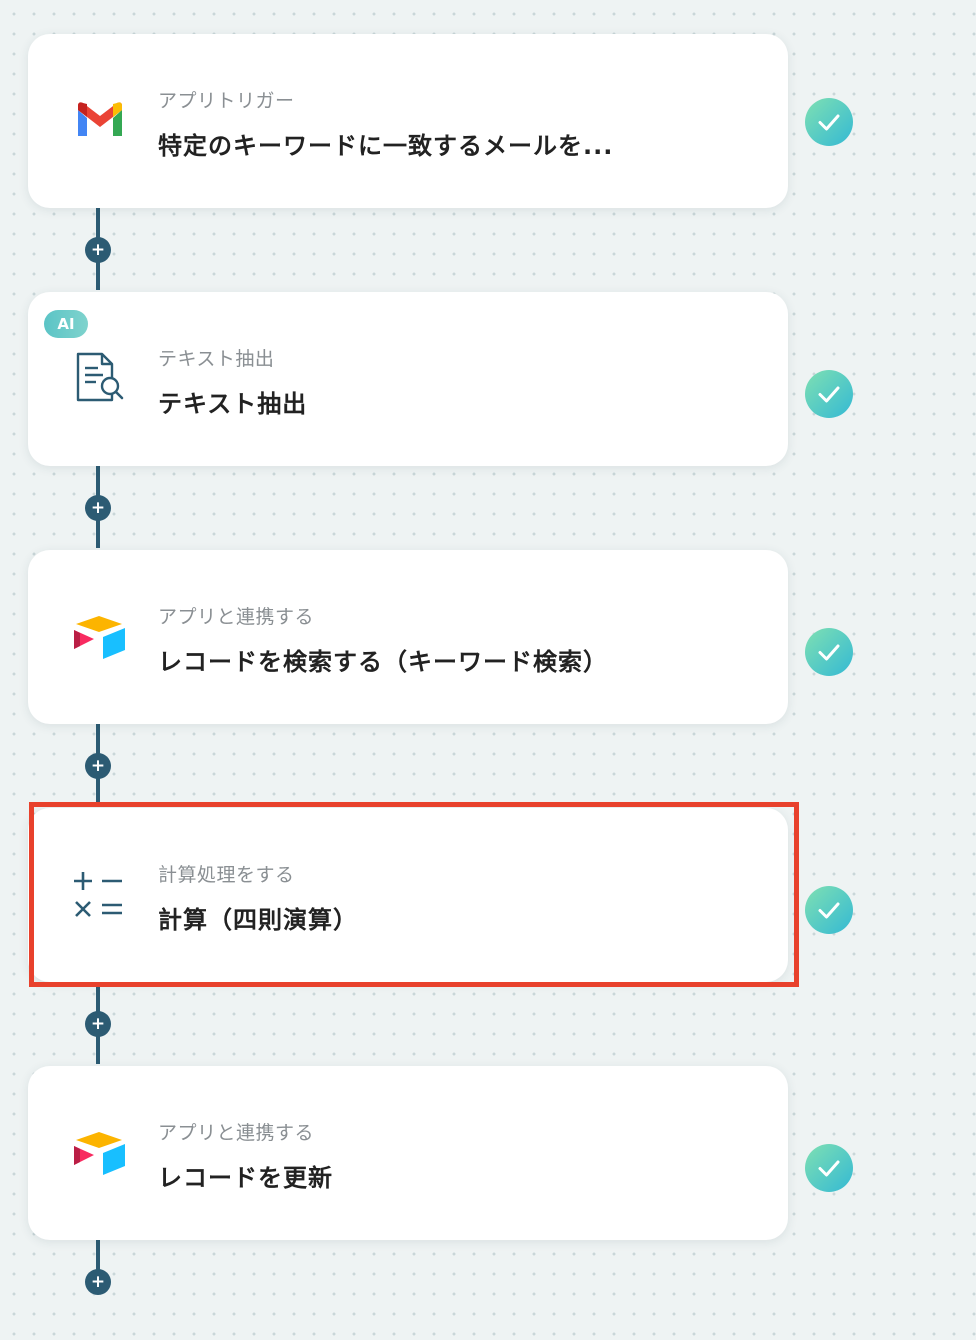 The image size is (976, 1340). What do you see at coordinates (226, 875) in the screenshot?
I see `step-label: 計算処理をする` at bounding box center [226, 875].